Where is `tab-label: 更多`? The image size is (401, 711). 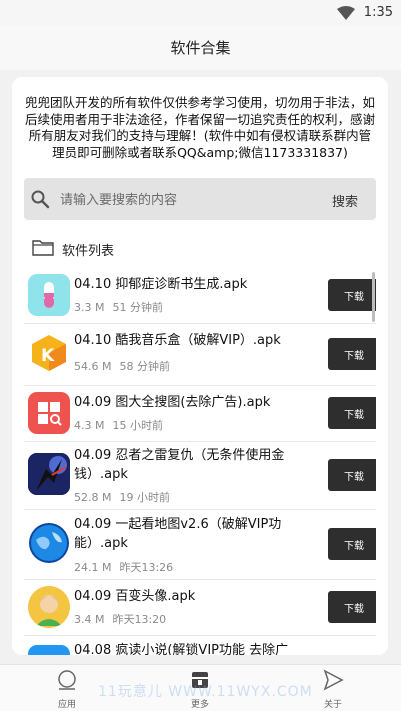 tab-label: 更多 is located at coordinates (199, 705).